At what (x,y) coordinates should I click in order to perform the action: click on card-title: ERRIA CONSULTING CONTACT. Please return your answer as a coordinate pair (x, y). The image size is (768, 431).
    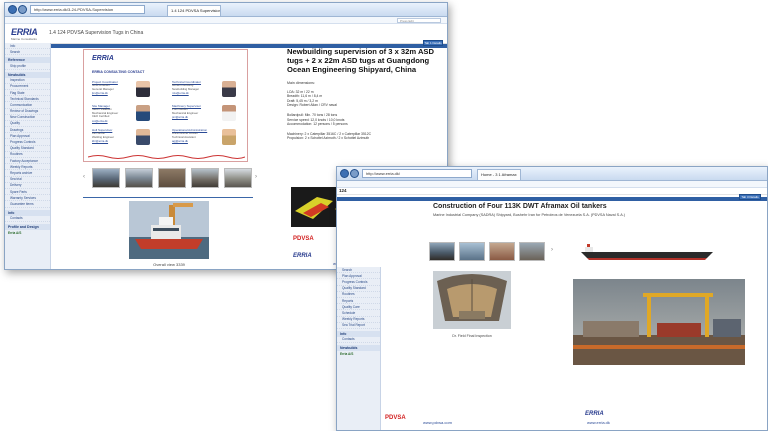
    Looking at the image, I should click on (118, 72).